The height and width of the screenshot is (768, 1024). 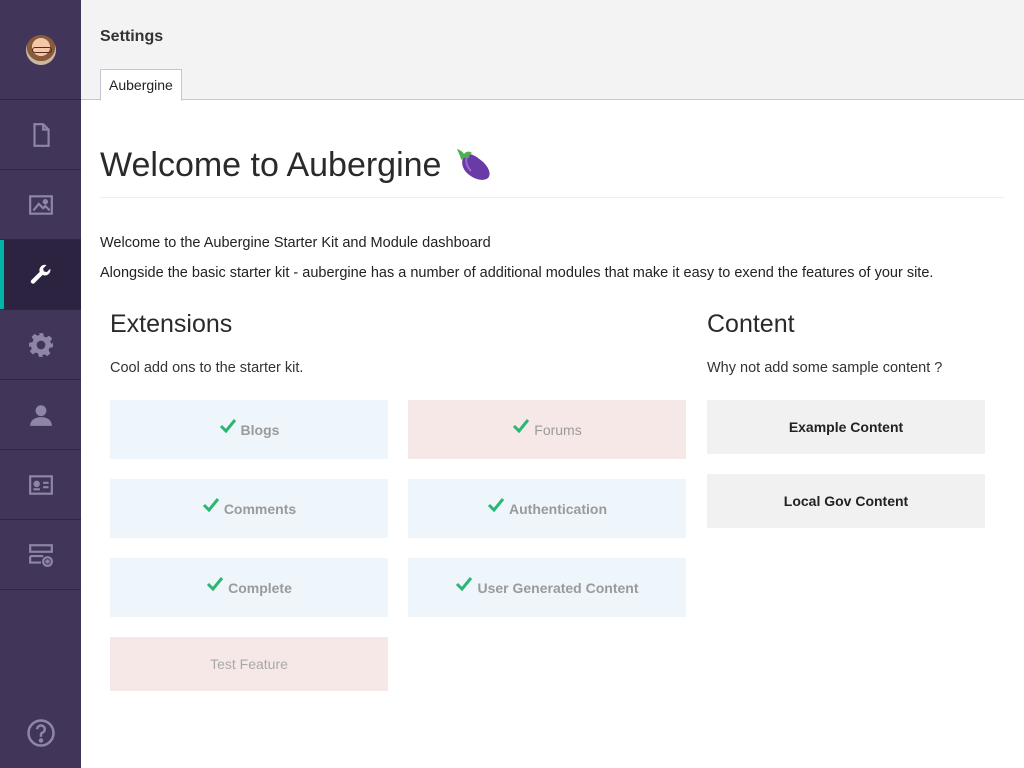 I want to click on add-content-icon, so click(x=40, y=555).